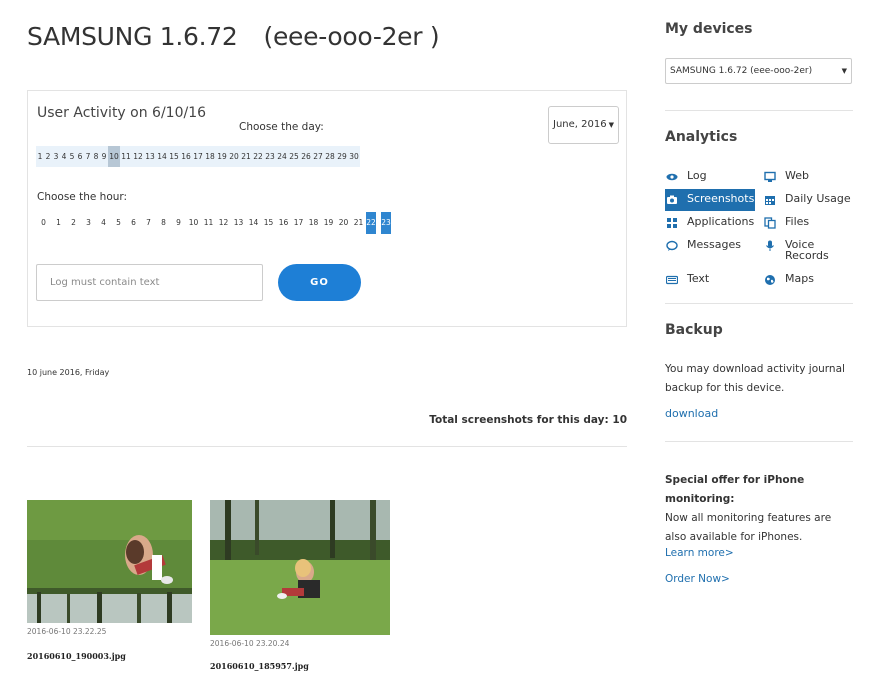 This screenshot has width=882, height=685. I want to click on day-option: 18, so click(210, 156).